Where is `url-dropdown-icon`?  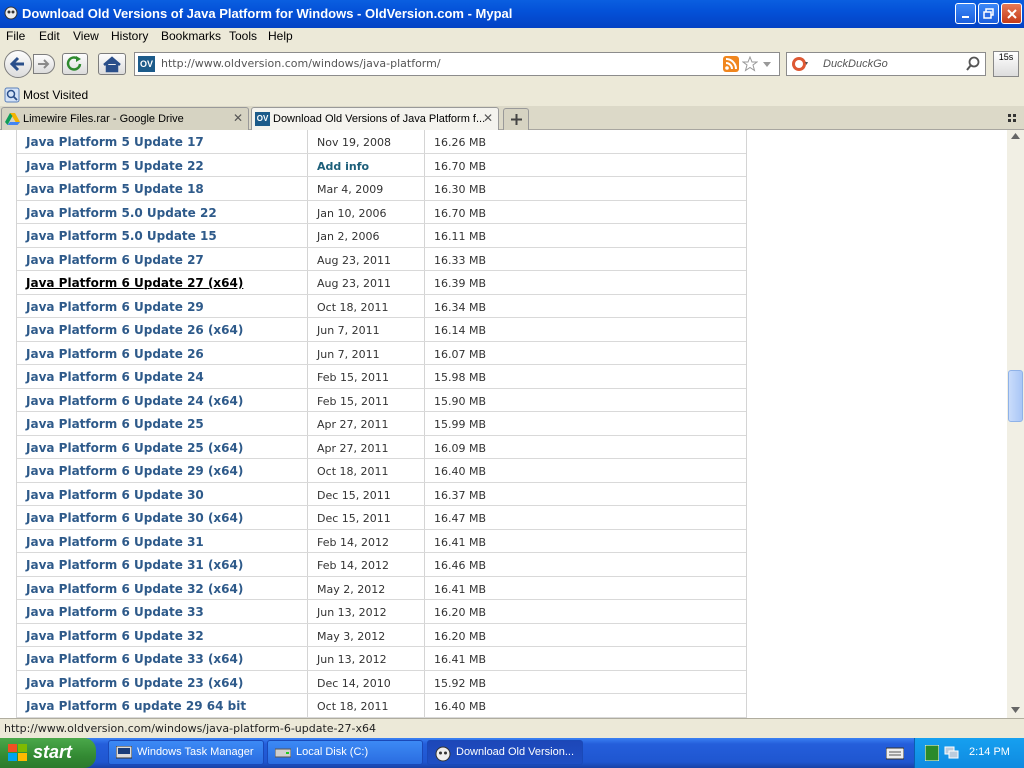
url-dropdown-icon is located at coordinates (767, 64).